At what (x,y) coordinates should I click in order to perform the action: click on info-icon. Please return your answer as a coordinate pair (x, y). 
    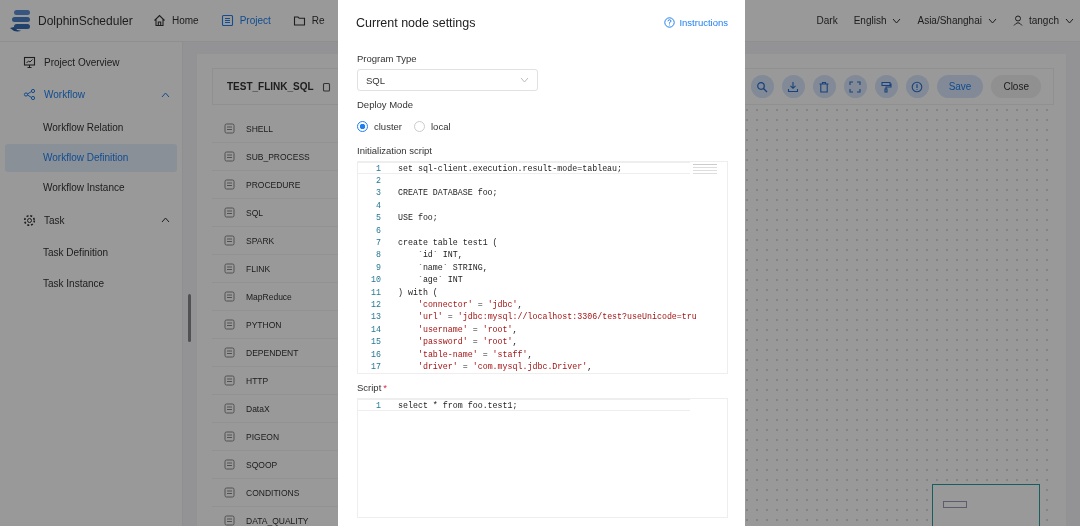
    Looking at the image, I should click on (917, 86).